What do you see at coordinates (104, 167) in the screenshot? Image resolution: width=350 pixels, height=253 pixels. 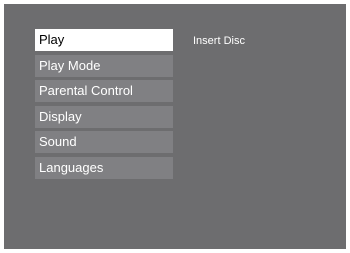 I see `menu-item-languages: Languages` at bounding box center [104, 167].